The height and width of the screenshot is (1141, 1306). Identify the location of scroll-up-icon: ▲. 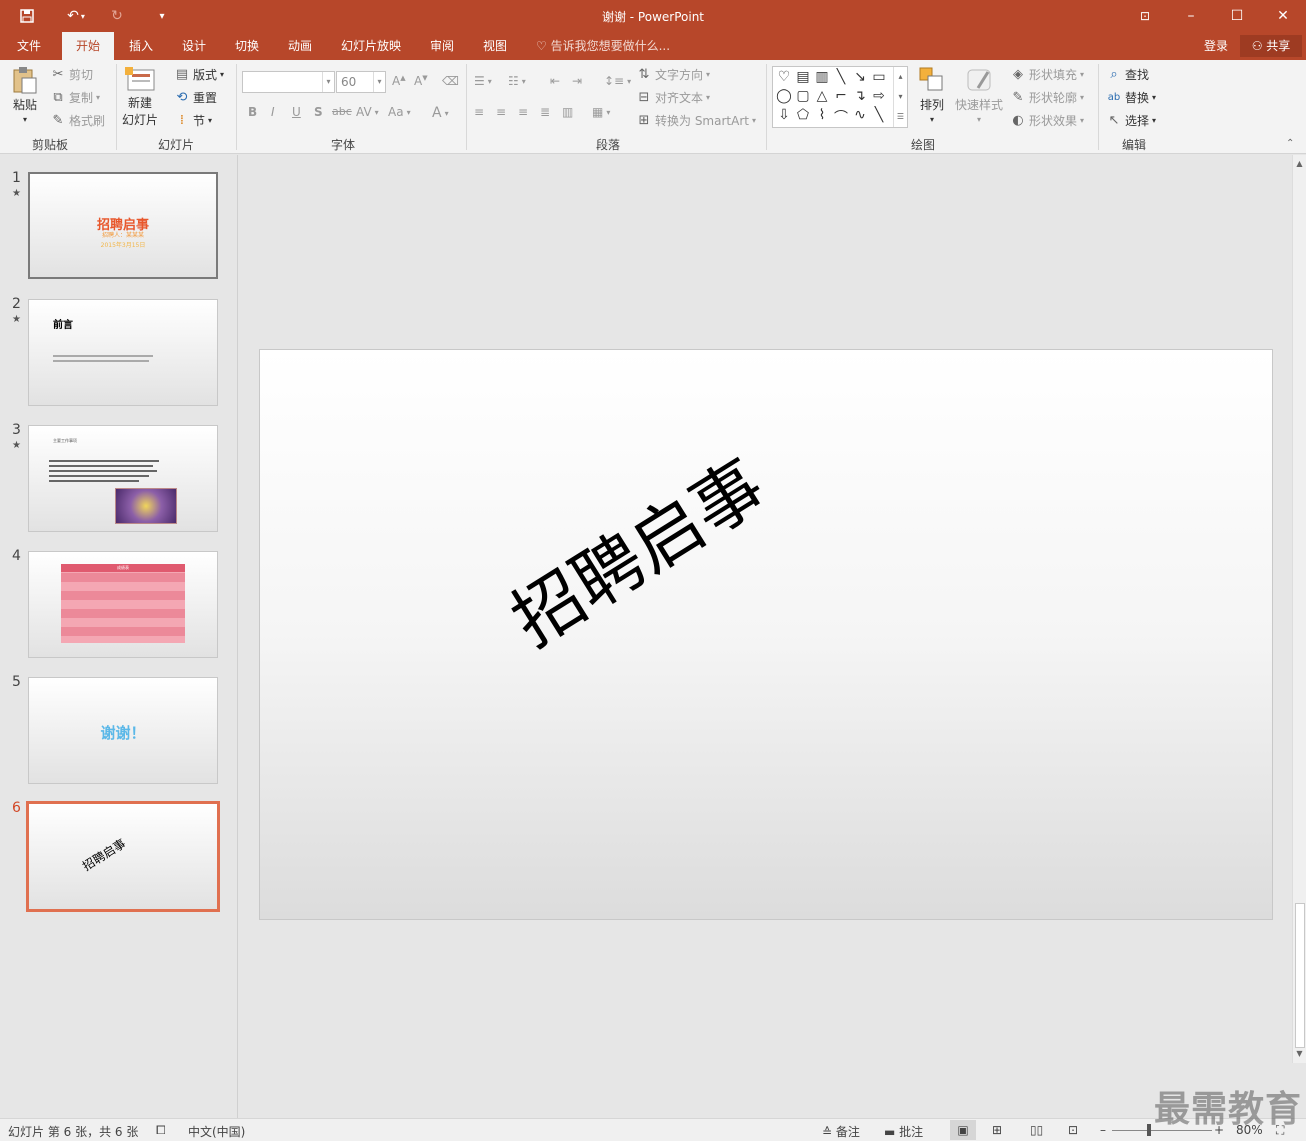
(1299, 164).